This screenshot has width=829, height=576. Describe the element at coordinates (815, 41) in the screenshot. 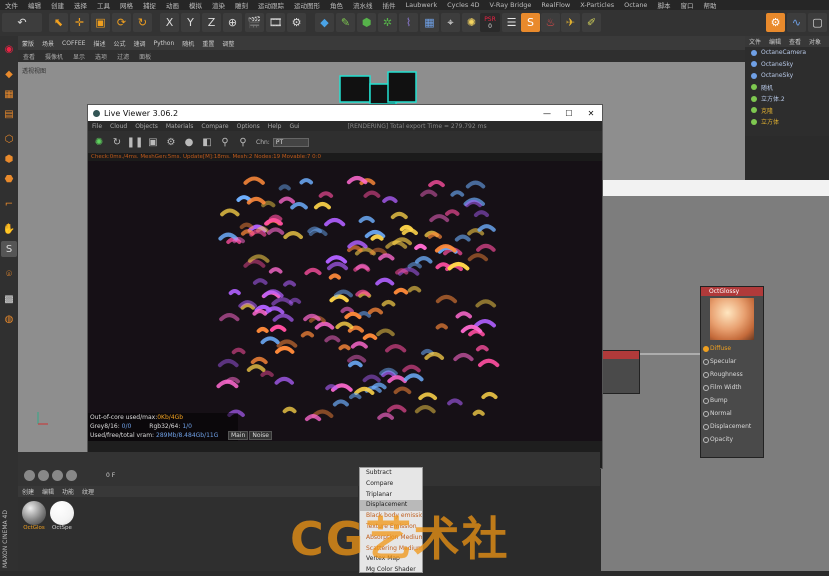

I see `object-manager-tab: 对象` at that location.